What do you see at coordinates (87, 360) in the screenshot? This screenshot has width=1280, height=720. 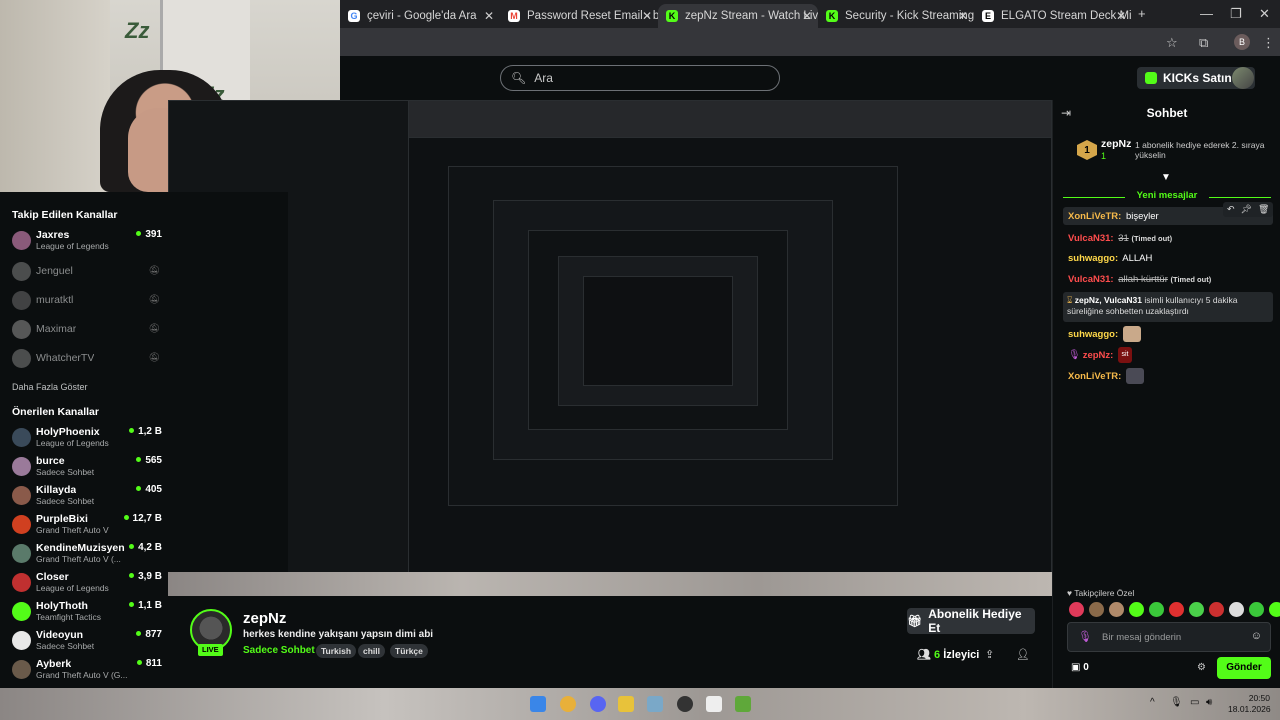 I see `followed-channel: WhatcherTV 🔕︎` at bounding box center [87, 360].